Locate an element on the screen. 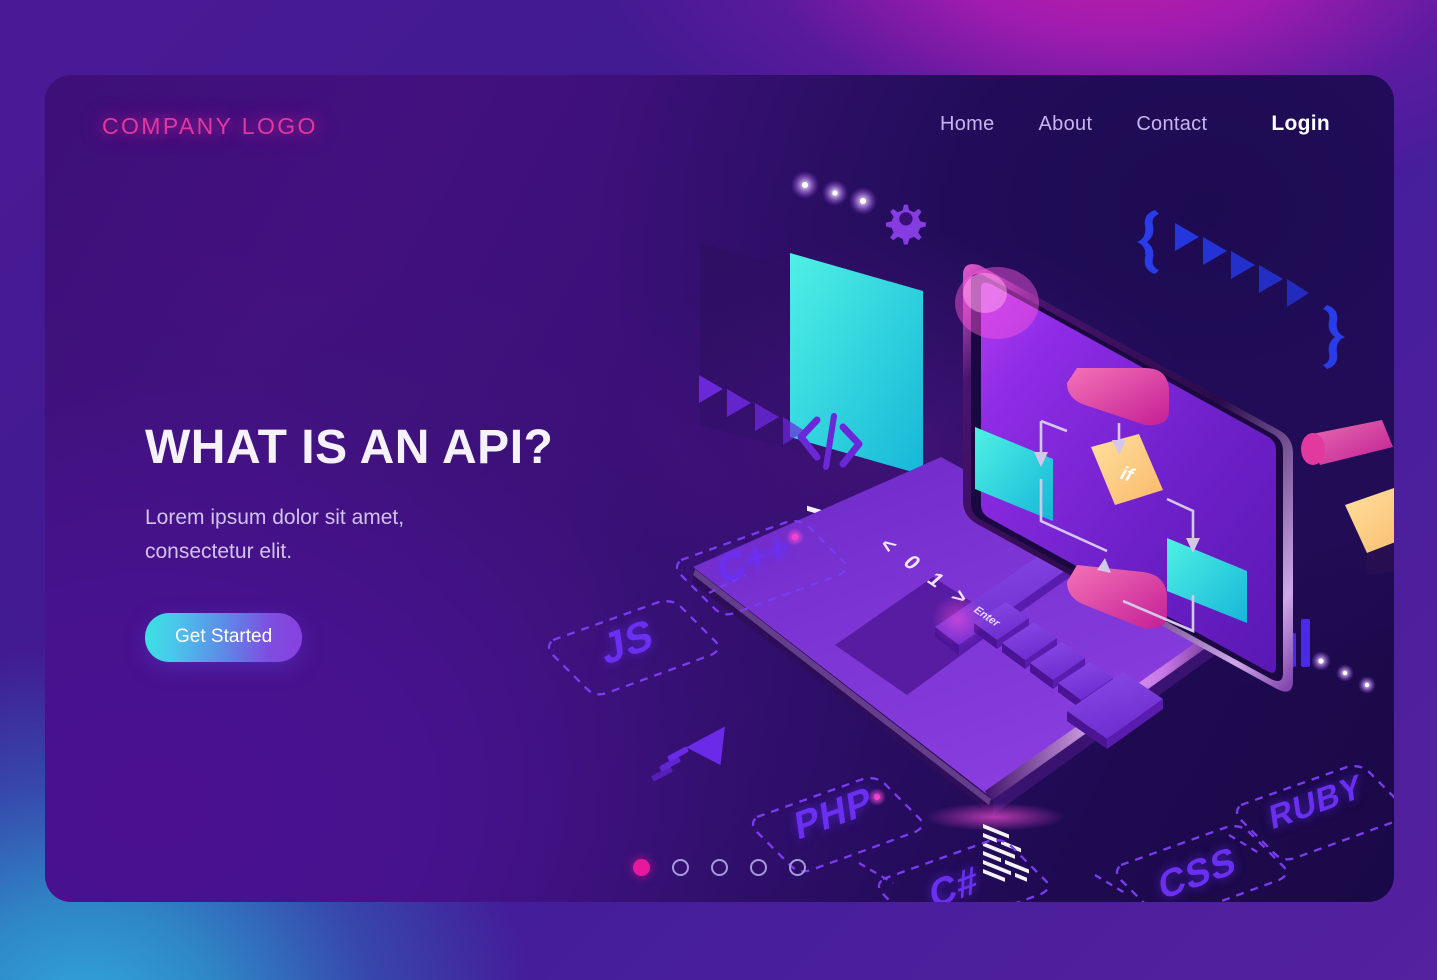 Image resolution: width=1437 pixels, height=980 pixels. get-started-button: Get Started is located at coordinates (224, 638).